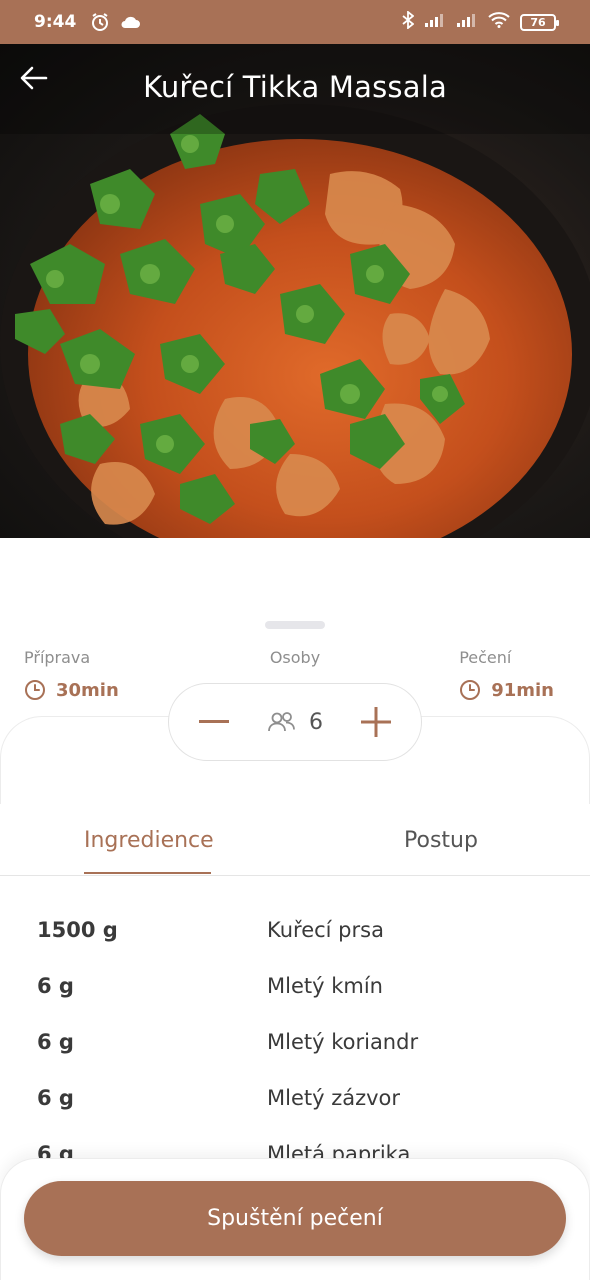 This screenshot has width=590, height=1280. What do you see at coordinates (100, 22) in the screenshot?
I see `alarm-icon` at bounding box center [100, 22].